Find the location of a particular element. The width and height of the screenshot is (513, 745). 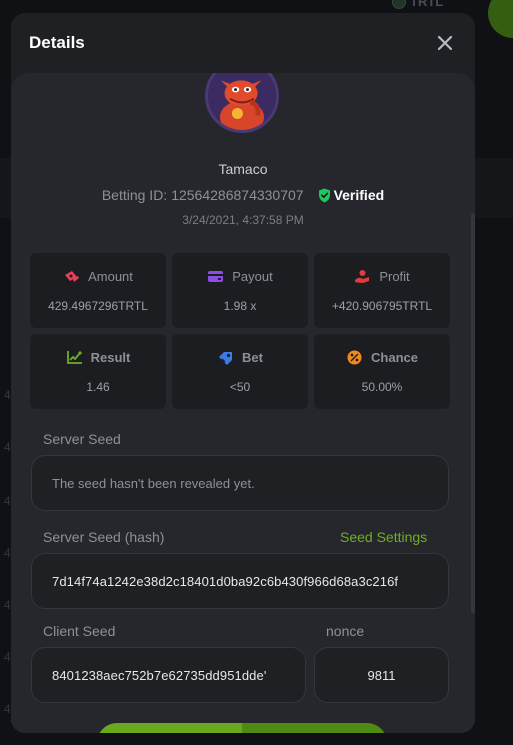

stat-header: Amount is located at coordinates (98, 276).